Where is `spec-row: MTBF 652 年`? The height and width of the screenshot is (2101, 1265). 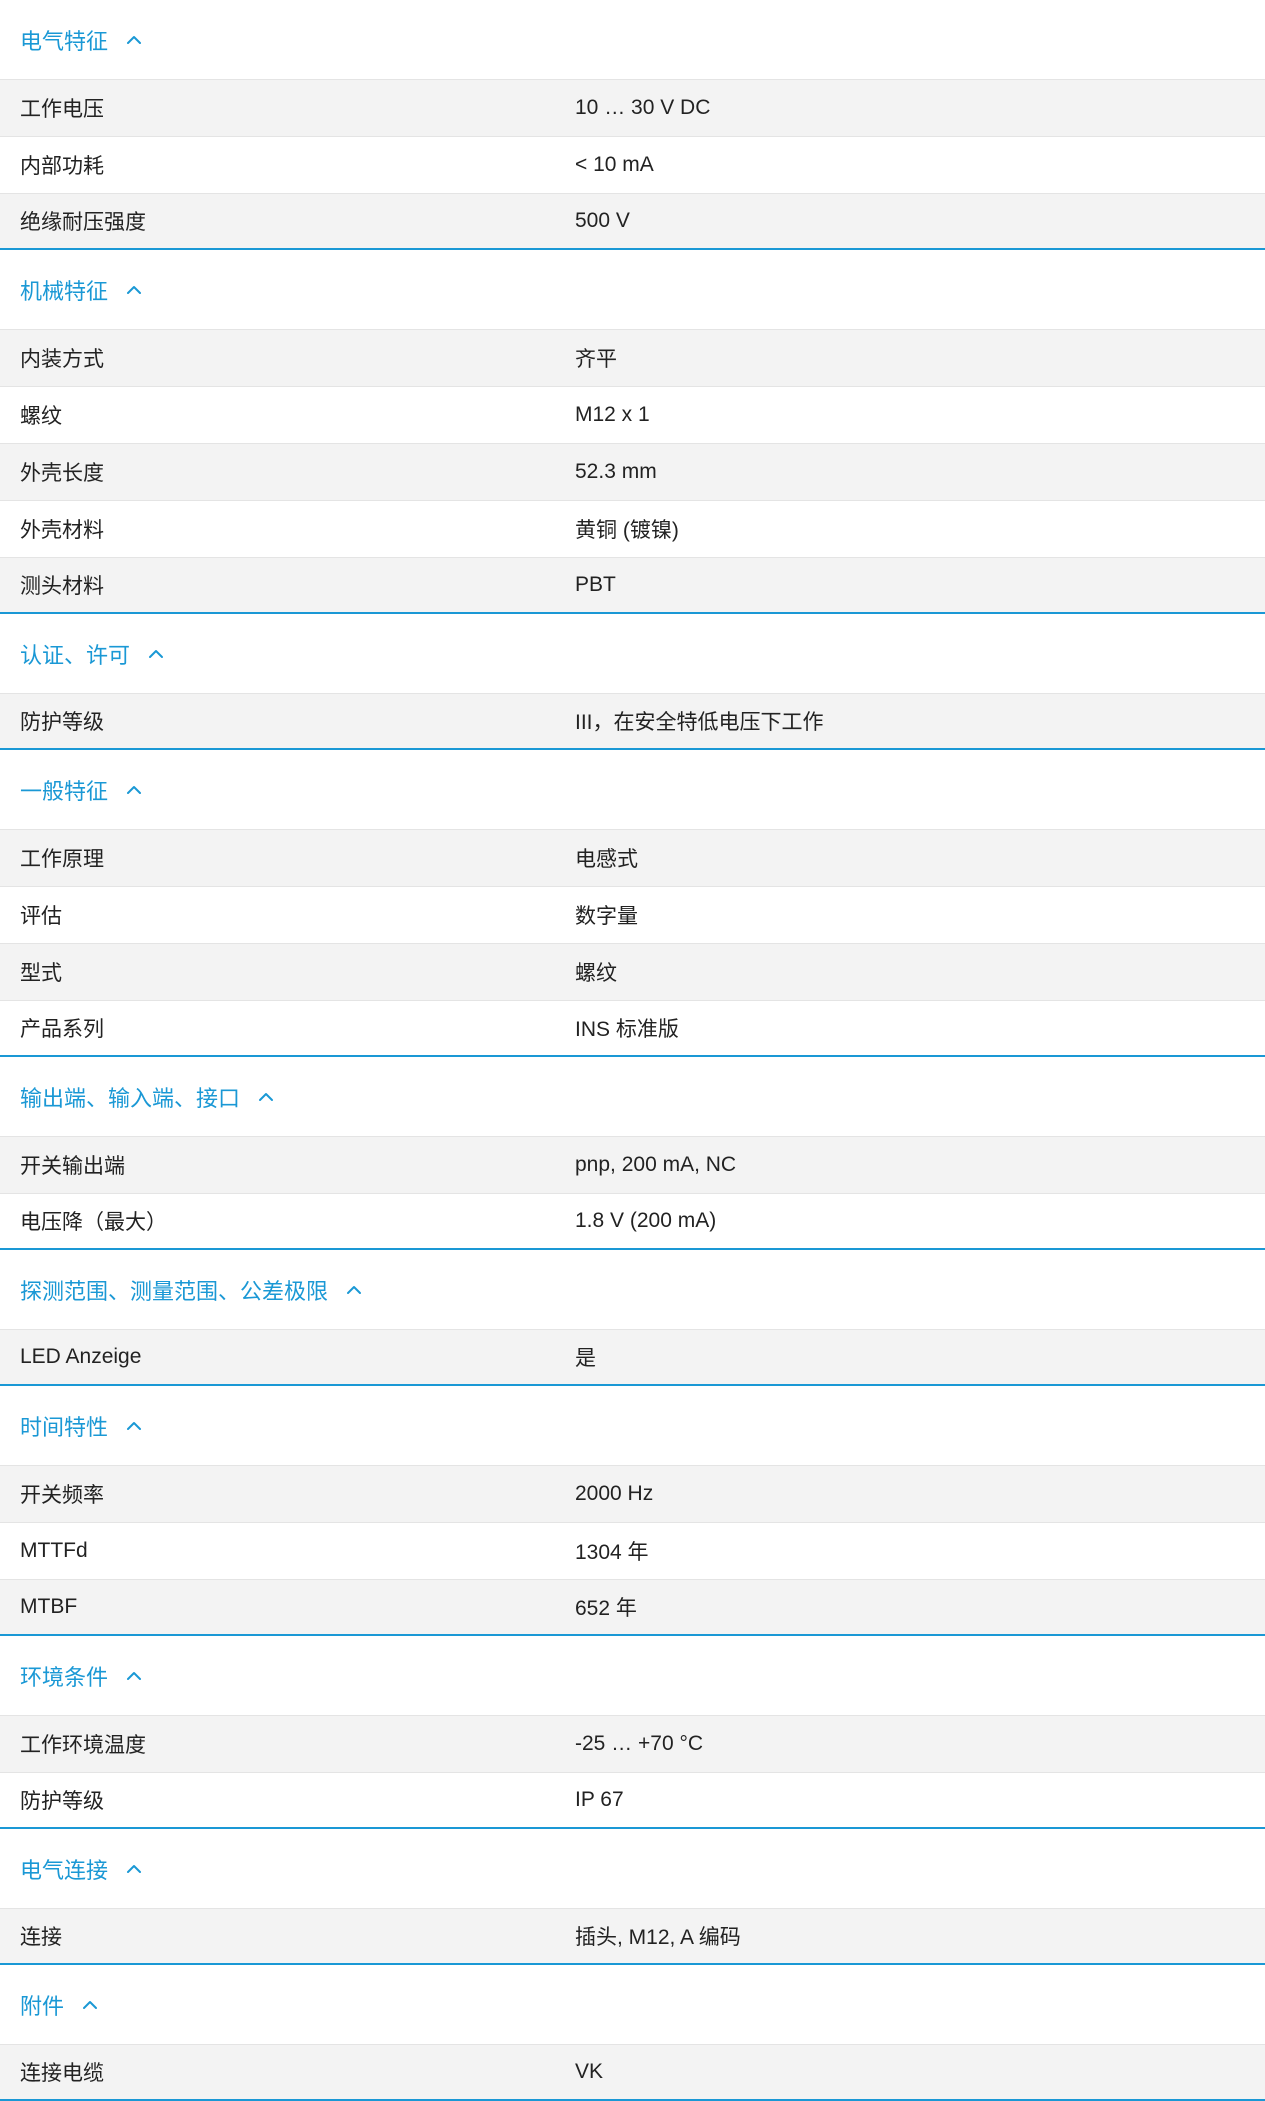
spec-row: MTBF 652 年 is located at coordinates (632, 1607).